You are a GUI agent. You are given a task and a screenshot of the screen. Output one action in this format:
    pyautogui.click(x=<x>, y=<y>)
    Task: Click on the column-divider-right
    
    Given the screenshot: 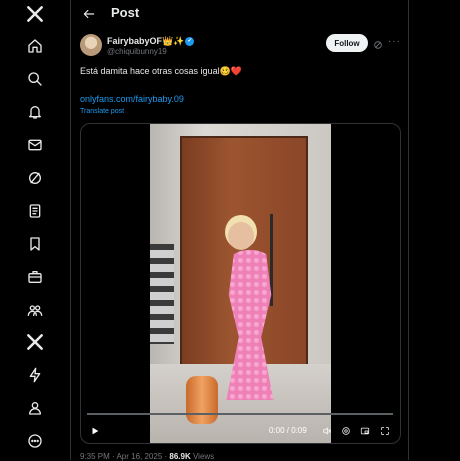 What is the action you would take?
    pyautogui.click(x=408, y=230)
    